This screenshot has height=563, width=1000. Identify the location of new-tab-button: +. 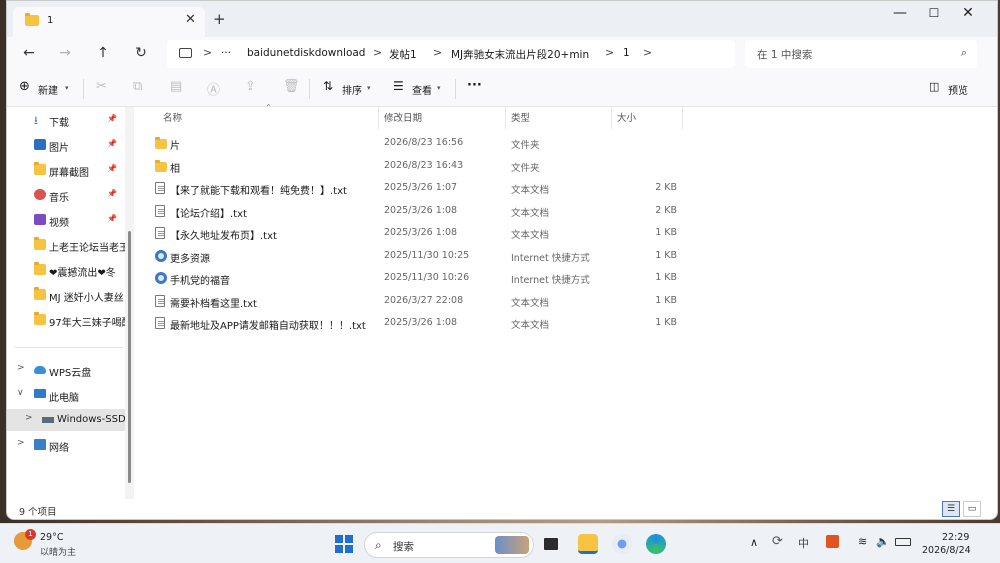
(219, 19).